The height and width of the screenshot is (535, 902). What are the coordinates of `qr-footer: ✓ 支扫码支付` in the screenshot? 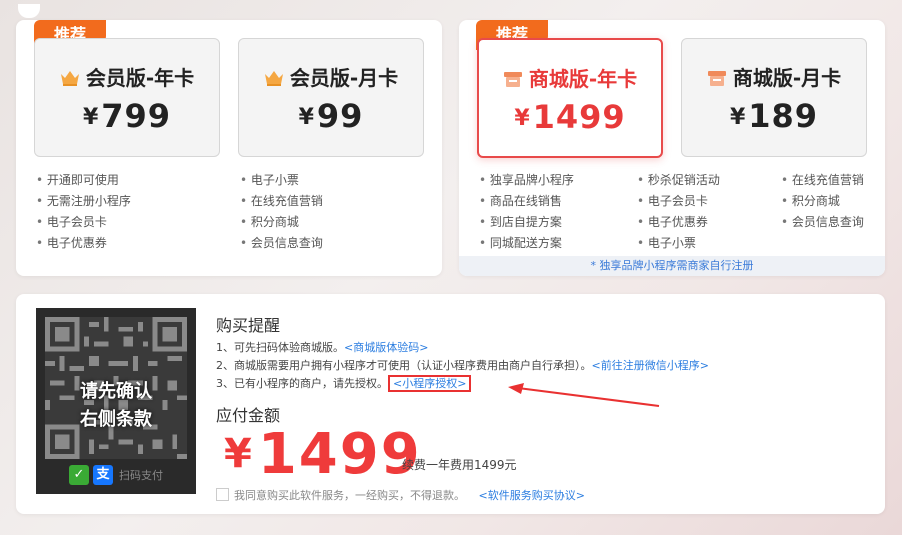 It's located at (116, 475).